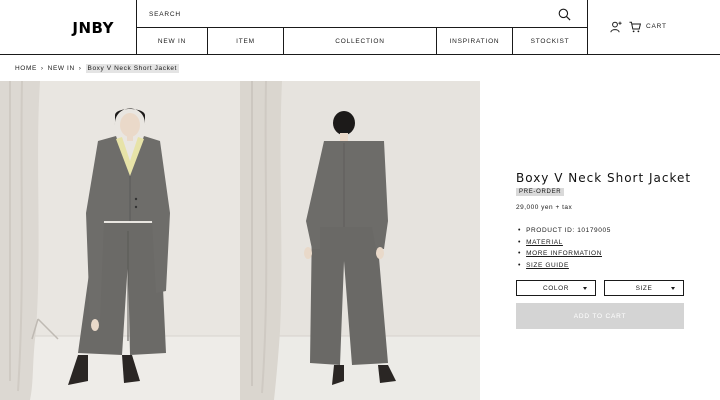  I want to click on nav-item-inspiration: INSPIRATION, so click(475, 41).